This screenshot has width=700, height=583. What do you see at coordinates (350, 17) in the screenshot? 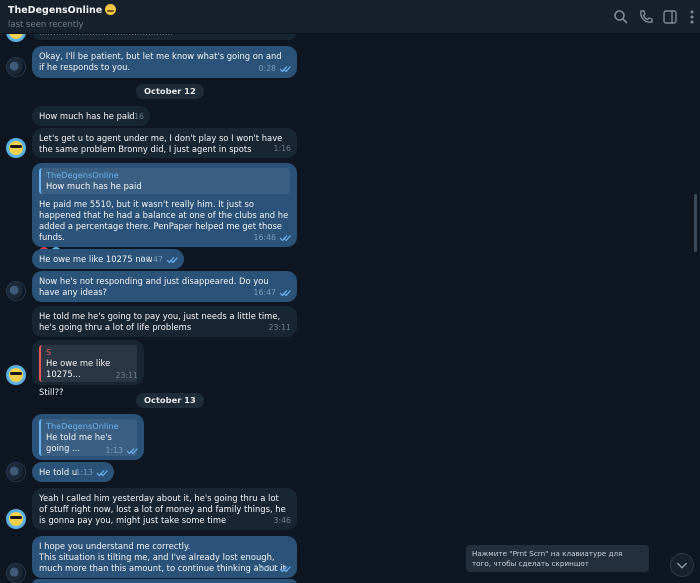
I see `chat-header: TheDegensOnline last seen recently` at bounding box center [350, 17].